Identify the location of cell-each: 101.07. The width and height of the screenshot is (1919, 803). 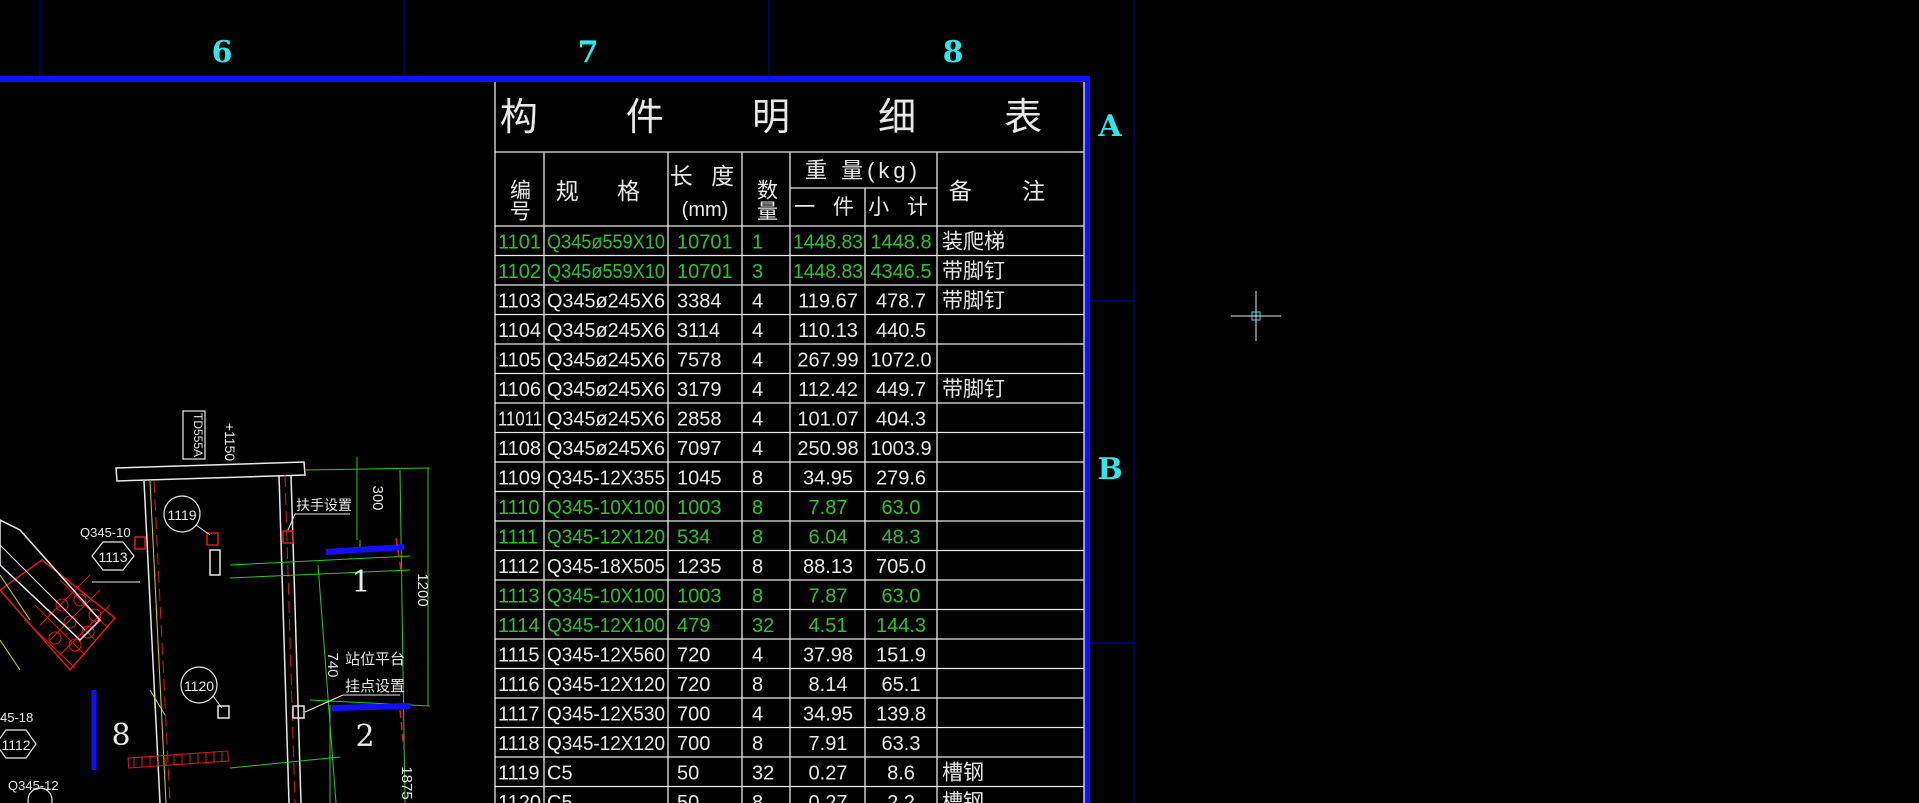
(827, 420).